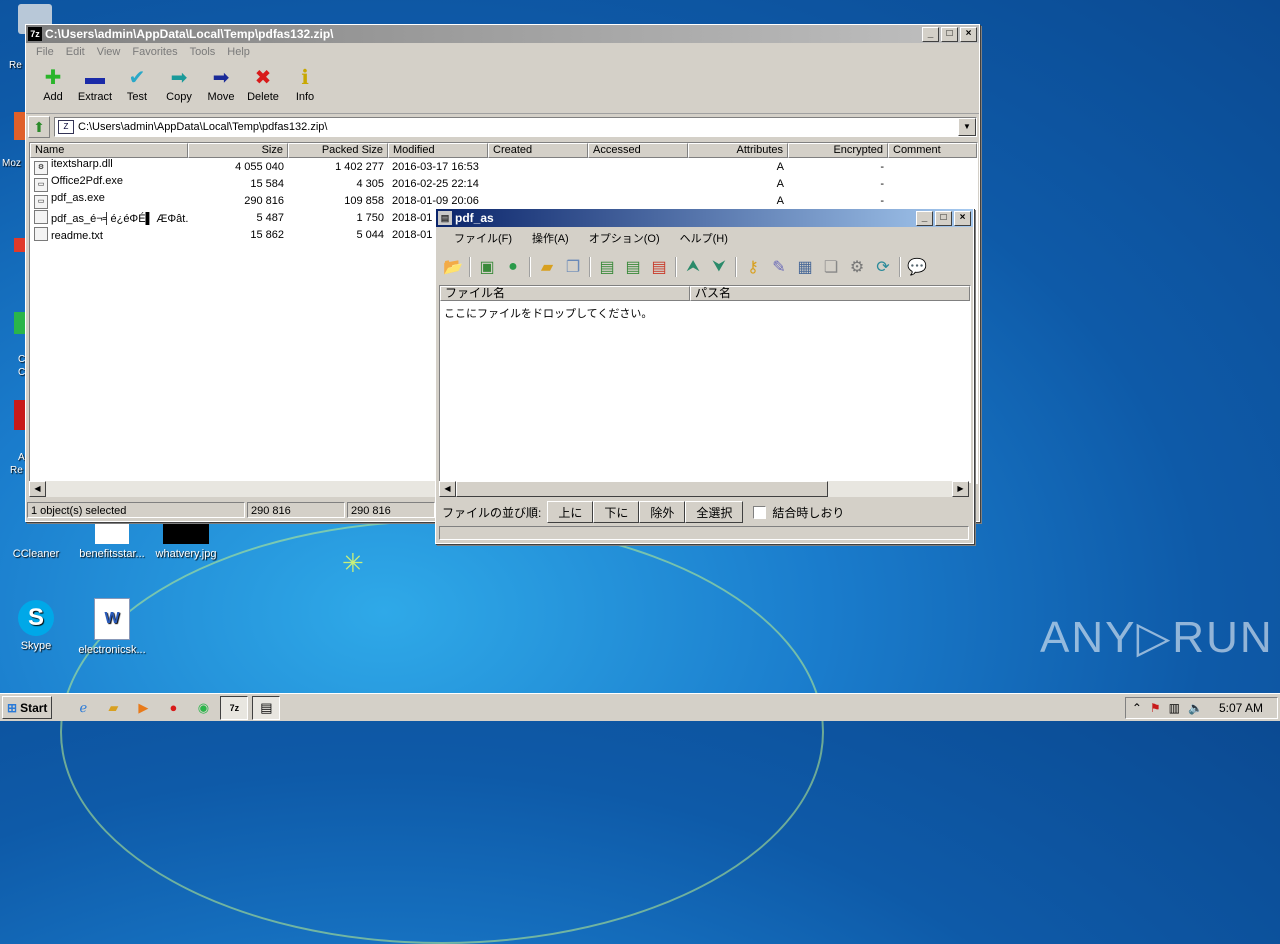 This screenshot has width=1280, height=944. I want to click on document-file-icon, so click(41, 217).